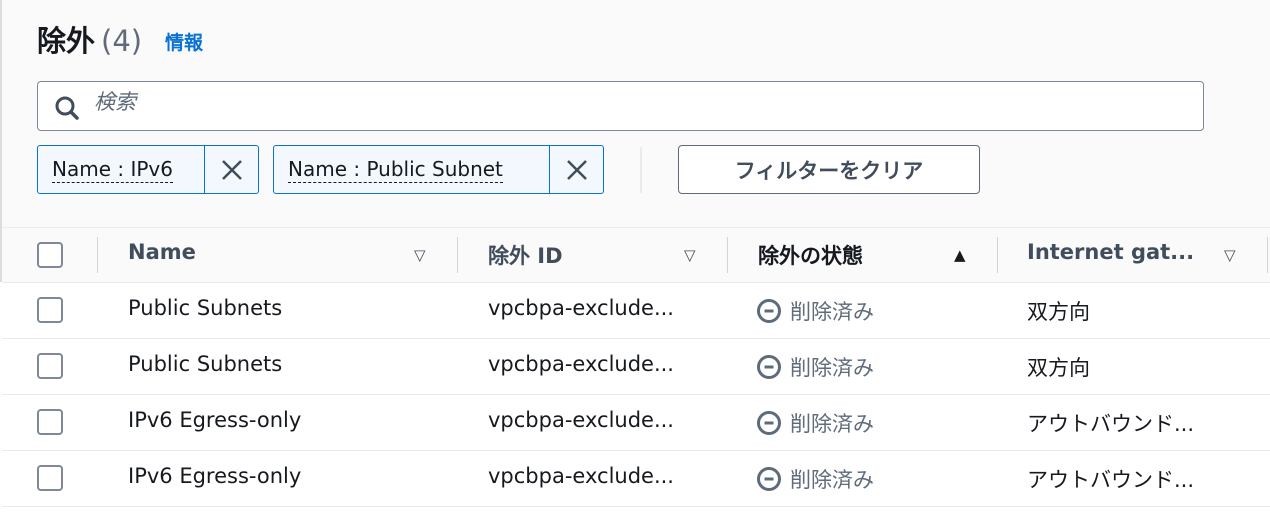 The height and width of the screenshot is (530, 1270). What do you see at coordinates (960, 255) in the screenshot?
I see `sort-ascending-icon: ▲` at bounding box center [960, 255].